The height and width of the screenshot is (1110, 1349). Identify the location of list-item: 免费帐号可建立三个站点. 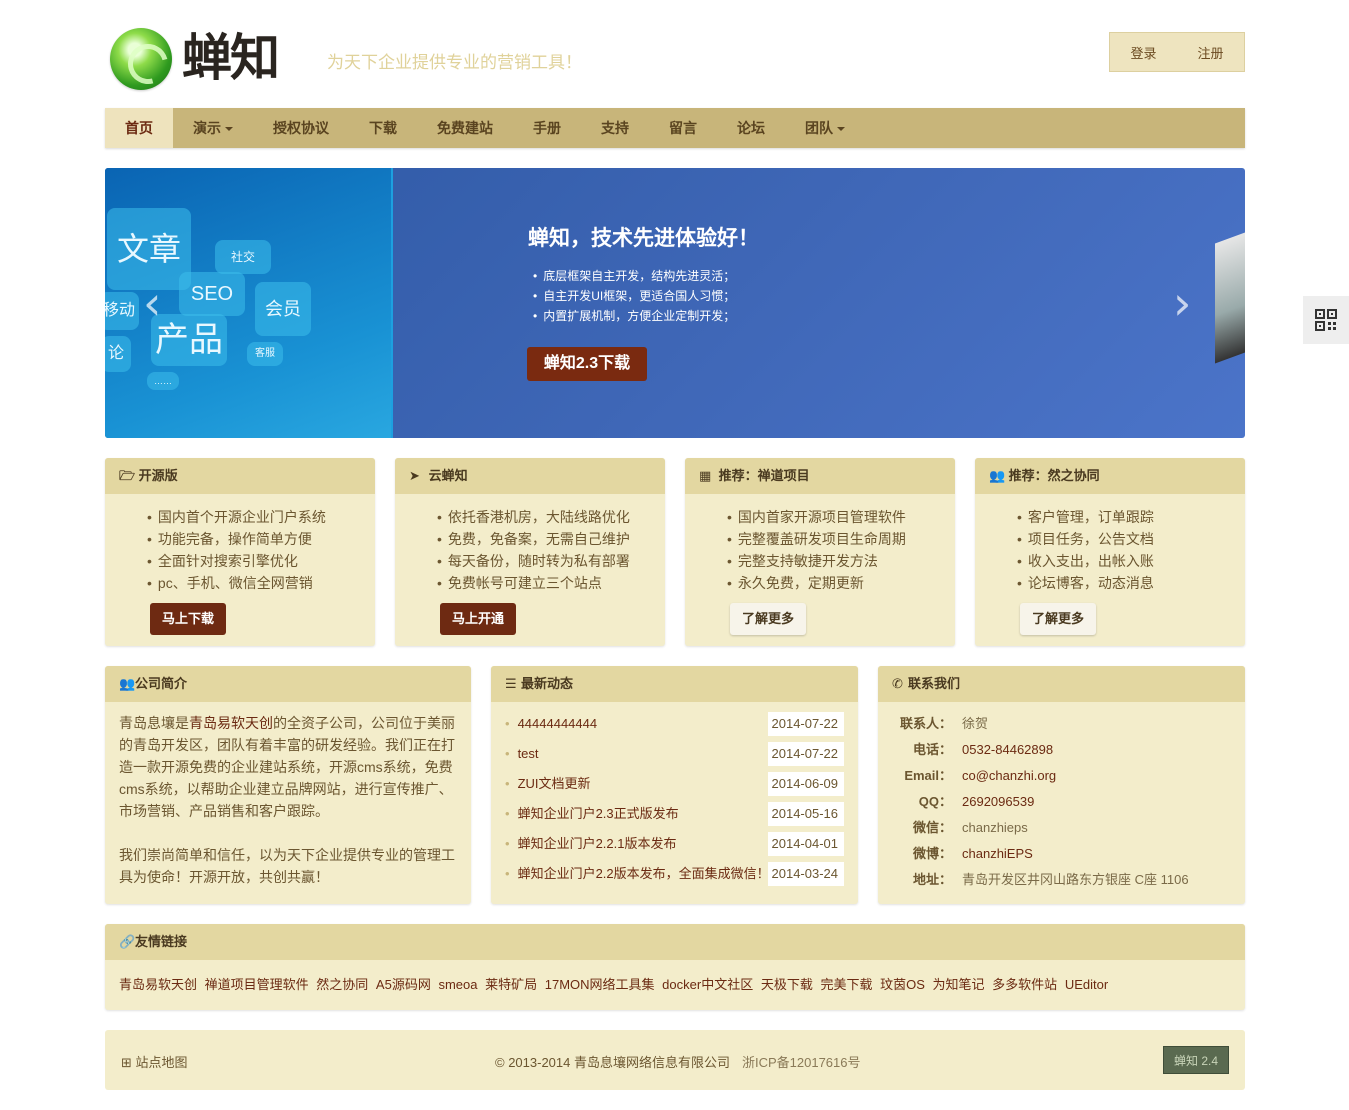
(551, 583).